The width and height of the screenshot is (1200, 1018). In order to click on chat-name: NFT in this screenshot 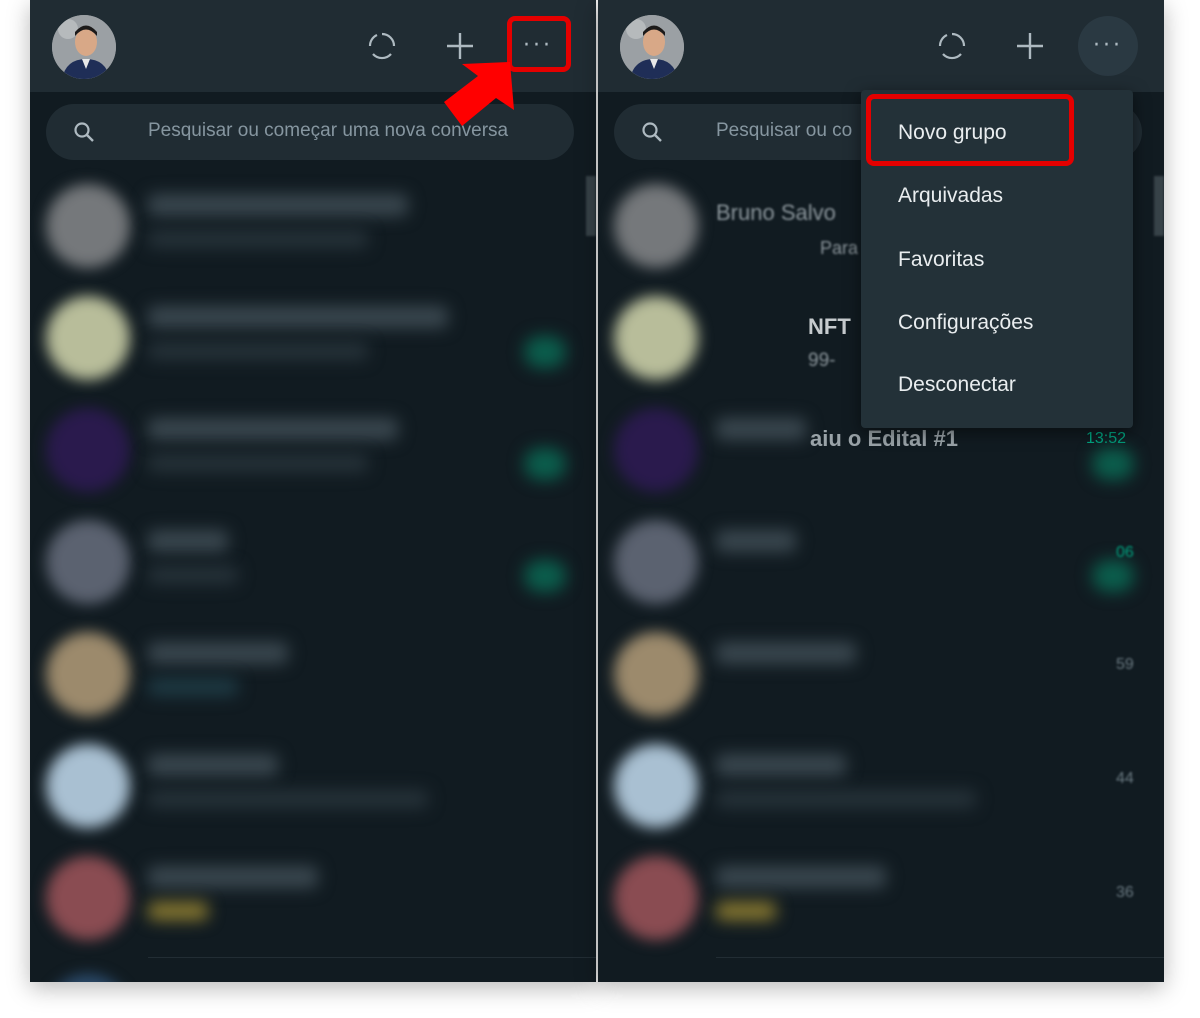, I will do `click(829, 326)`.